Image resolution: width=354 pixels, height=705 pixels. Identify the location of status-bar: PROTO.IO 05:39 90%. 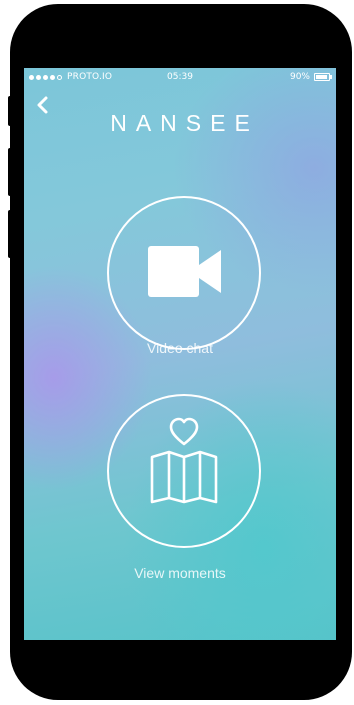
(180, 77).